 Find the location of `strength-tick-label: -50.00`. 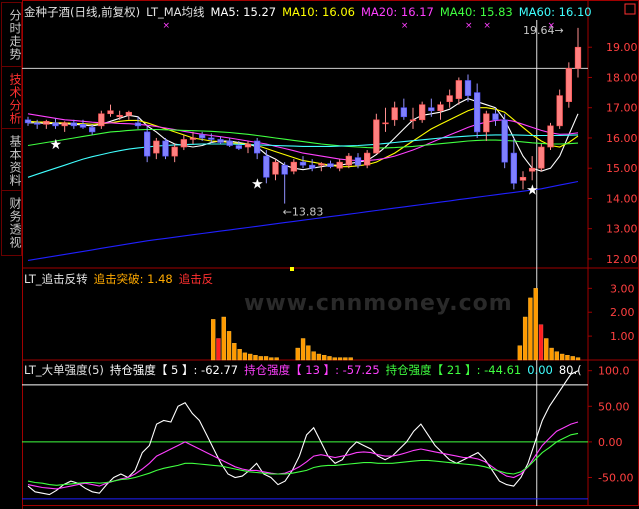

strength-tick-label: -50.00 is located at coordinates (615, 478).